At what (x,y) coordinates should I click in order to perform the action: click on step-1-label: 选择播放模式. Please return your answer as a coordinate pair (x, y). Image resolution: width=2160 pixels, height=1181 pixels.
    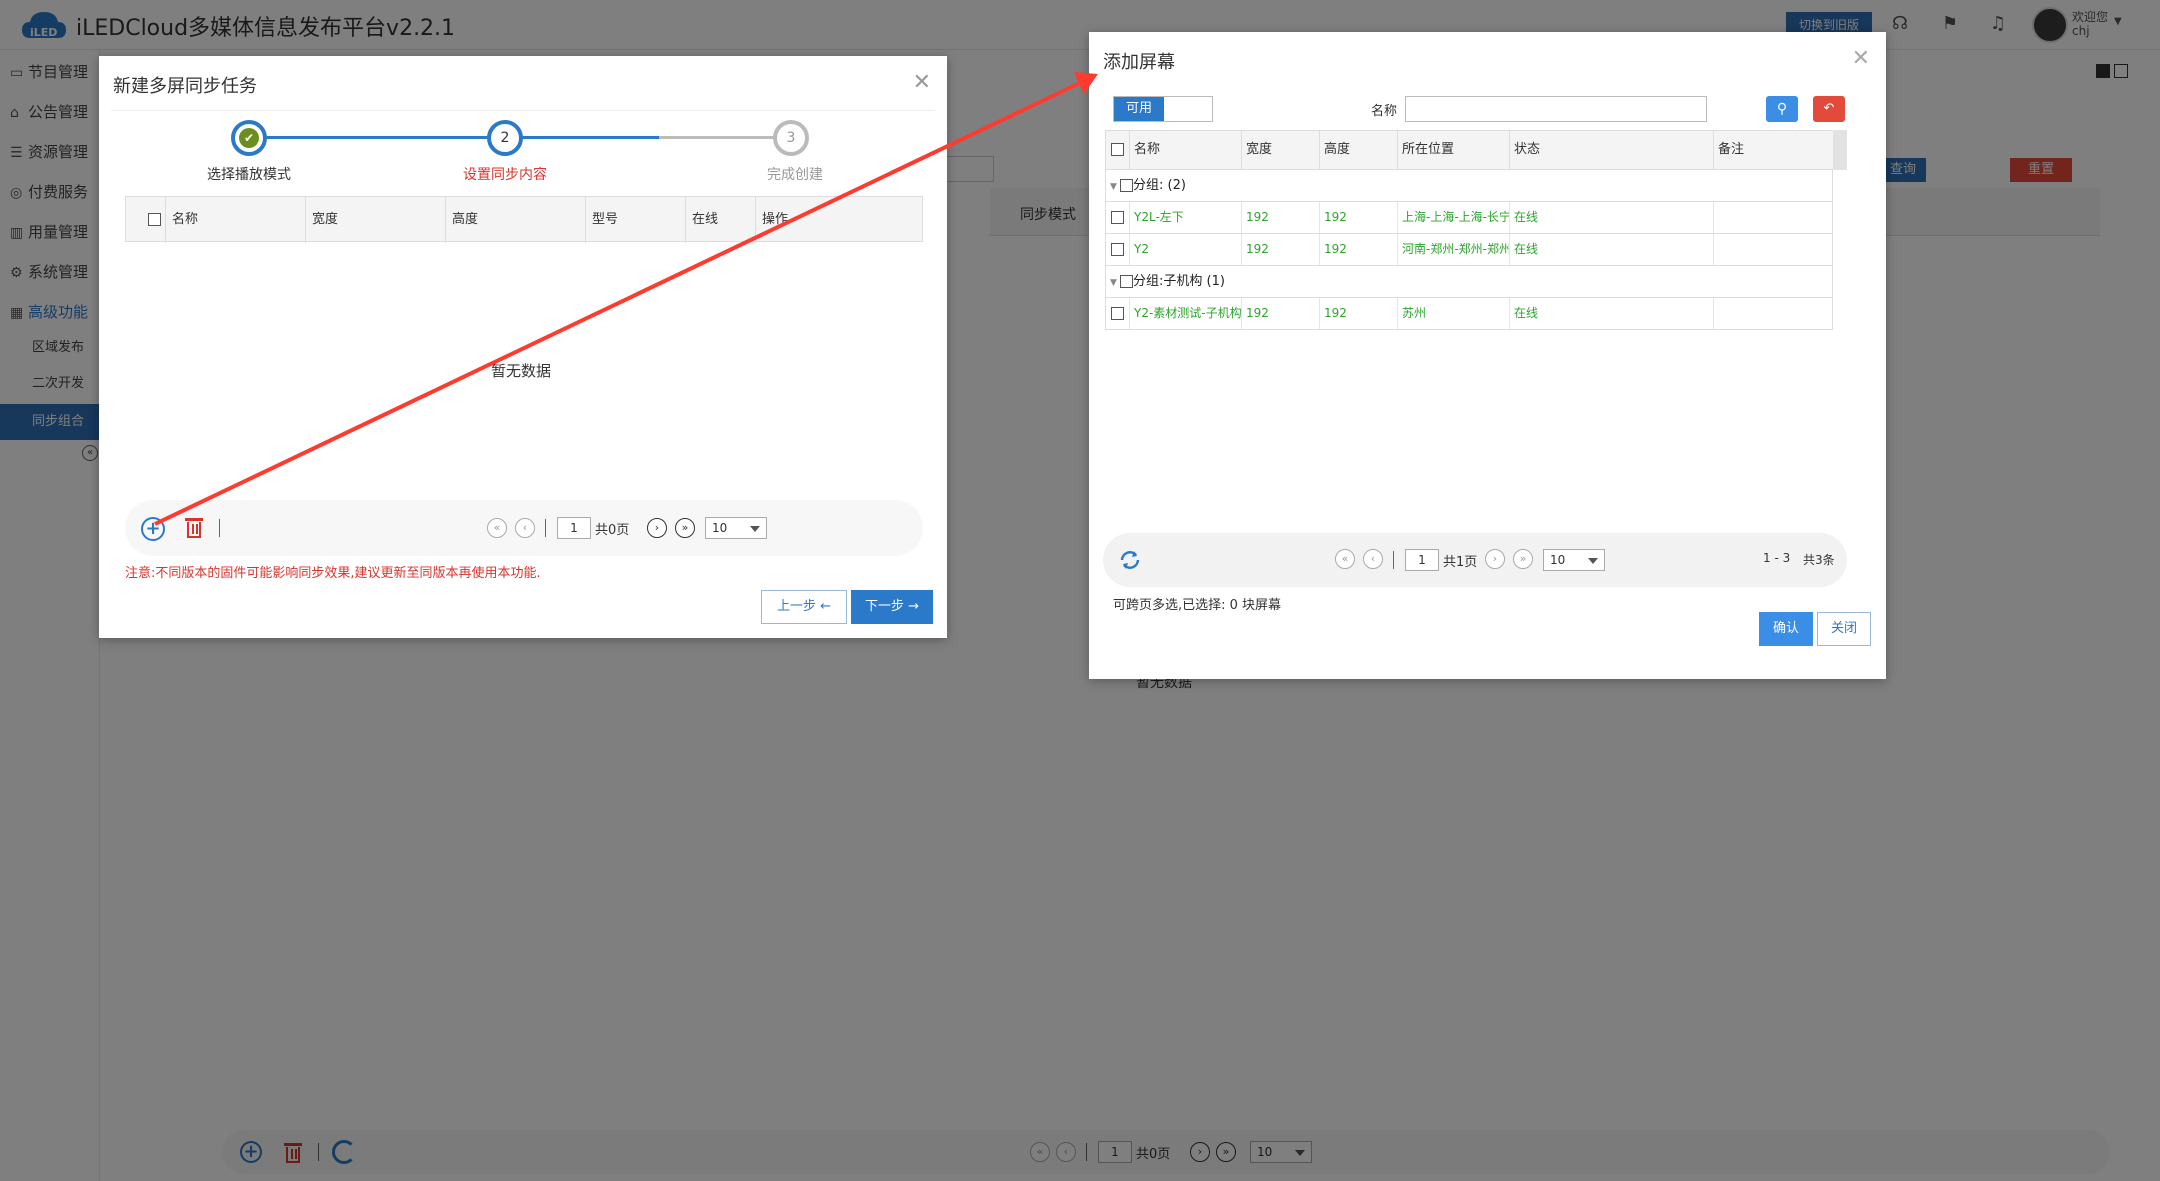
    Looking at the image, I should click on (249, 175).